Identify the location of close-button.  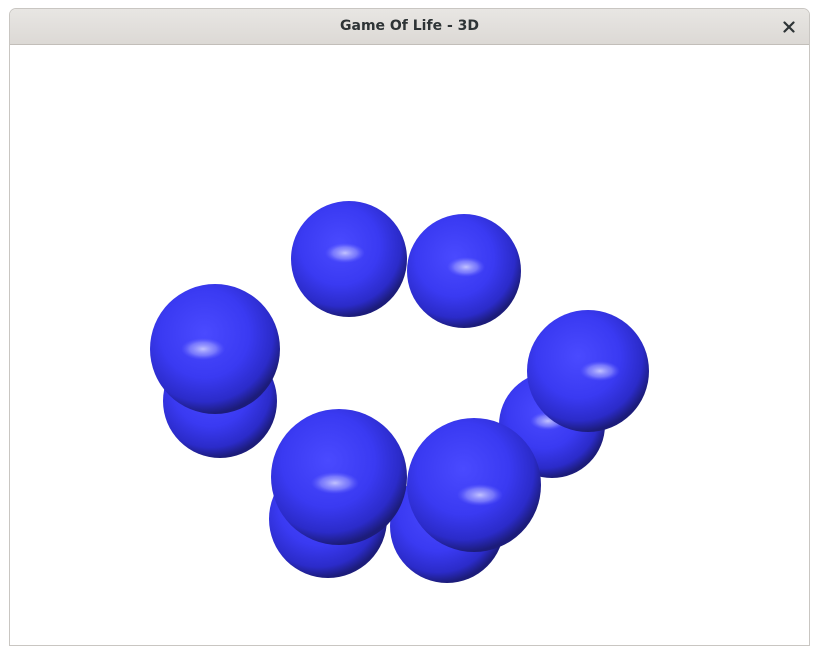
(789, 27).